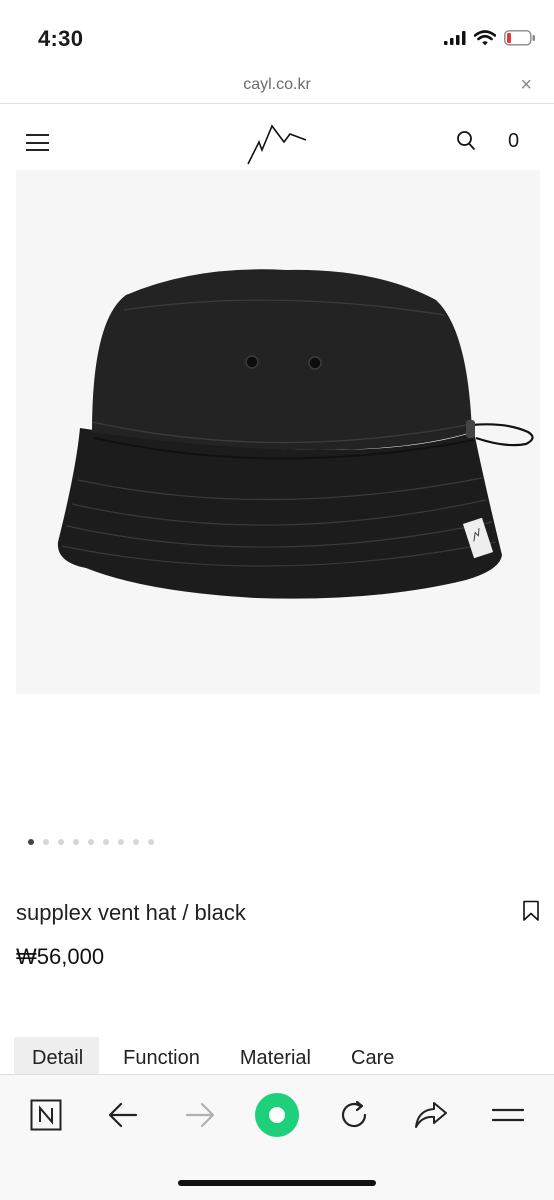  What do you see at coordinates (61, 38) in the screenshot?
I see `status-time: 4:30` at bounding box center [61, 38].